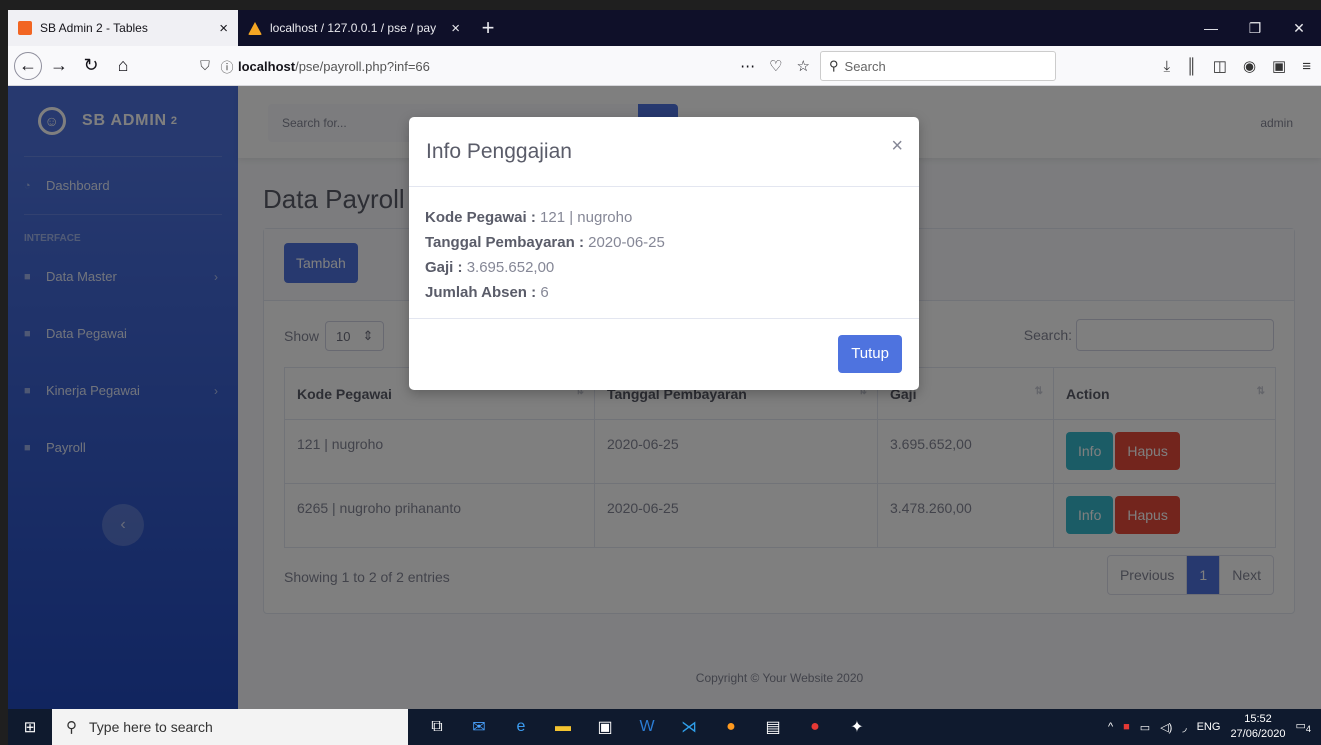 This screenshot has width=1321, height=745. Describe the element at coordinates (91, 66) in the screenshot. I see `reload-icon: ↻` at that location.